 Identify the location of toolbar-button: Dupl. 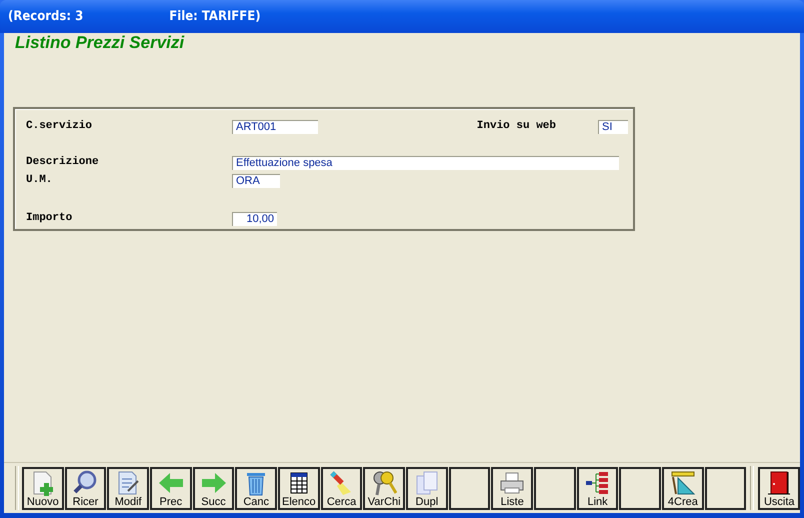
(427, 488).